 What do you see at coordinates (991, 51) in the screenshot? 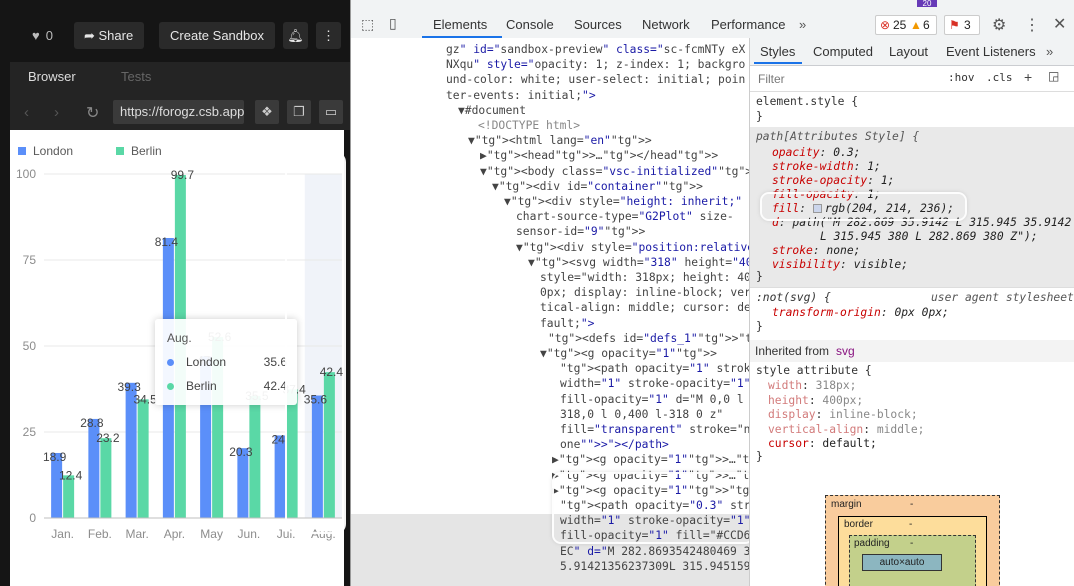
I see `tab-event-listeners: Event Listeners` at bounding box center [991, 51].